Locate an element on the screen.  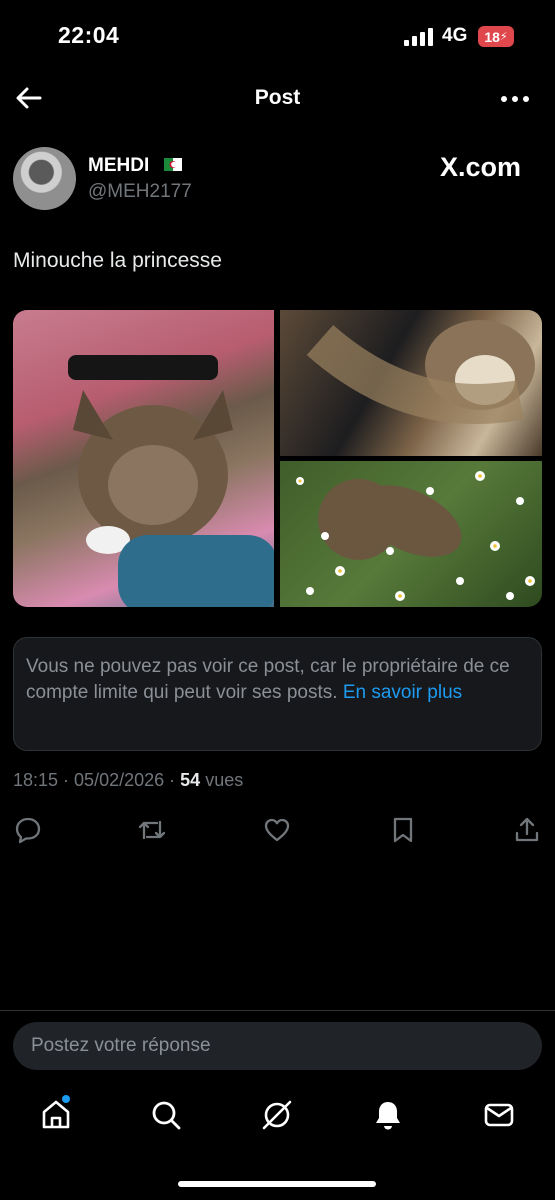
post-time: 18:15 is located at coordinates (36, 780).